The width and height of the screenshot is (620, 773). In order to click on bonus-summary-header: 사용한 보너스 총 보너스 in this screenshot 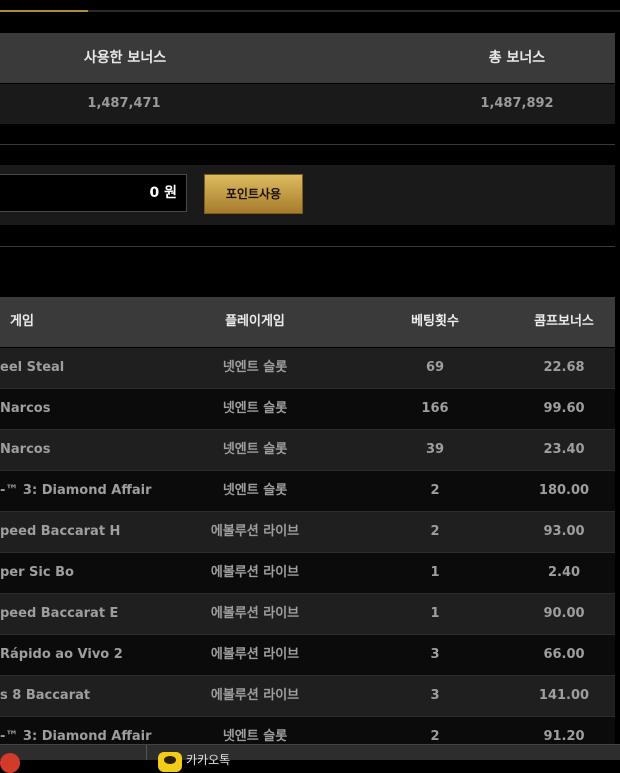, I will do `click(307, 58)`.